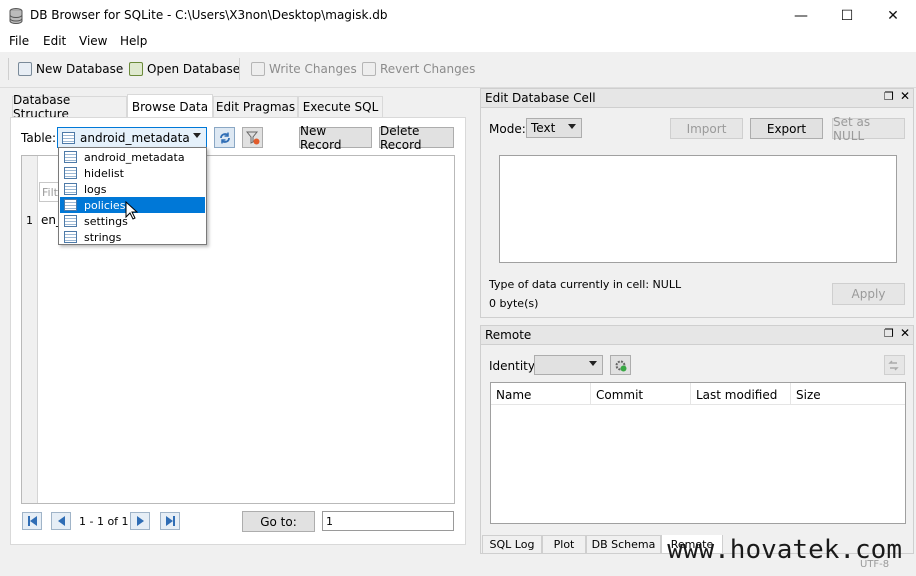 The width and height of the screenshot is (916, 576). What do you see at coordinates (508, 335) in the screenshot?
I see `remote-title: Remote` at bounding box center [508, 335].